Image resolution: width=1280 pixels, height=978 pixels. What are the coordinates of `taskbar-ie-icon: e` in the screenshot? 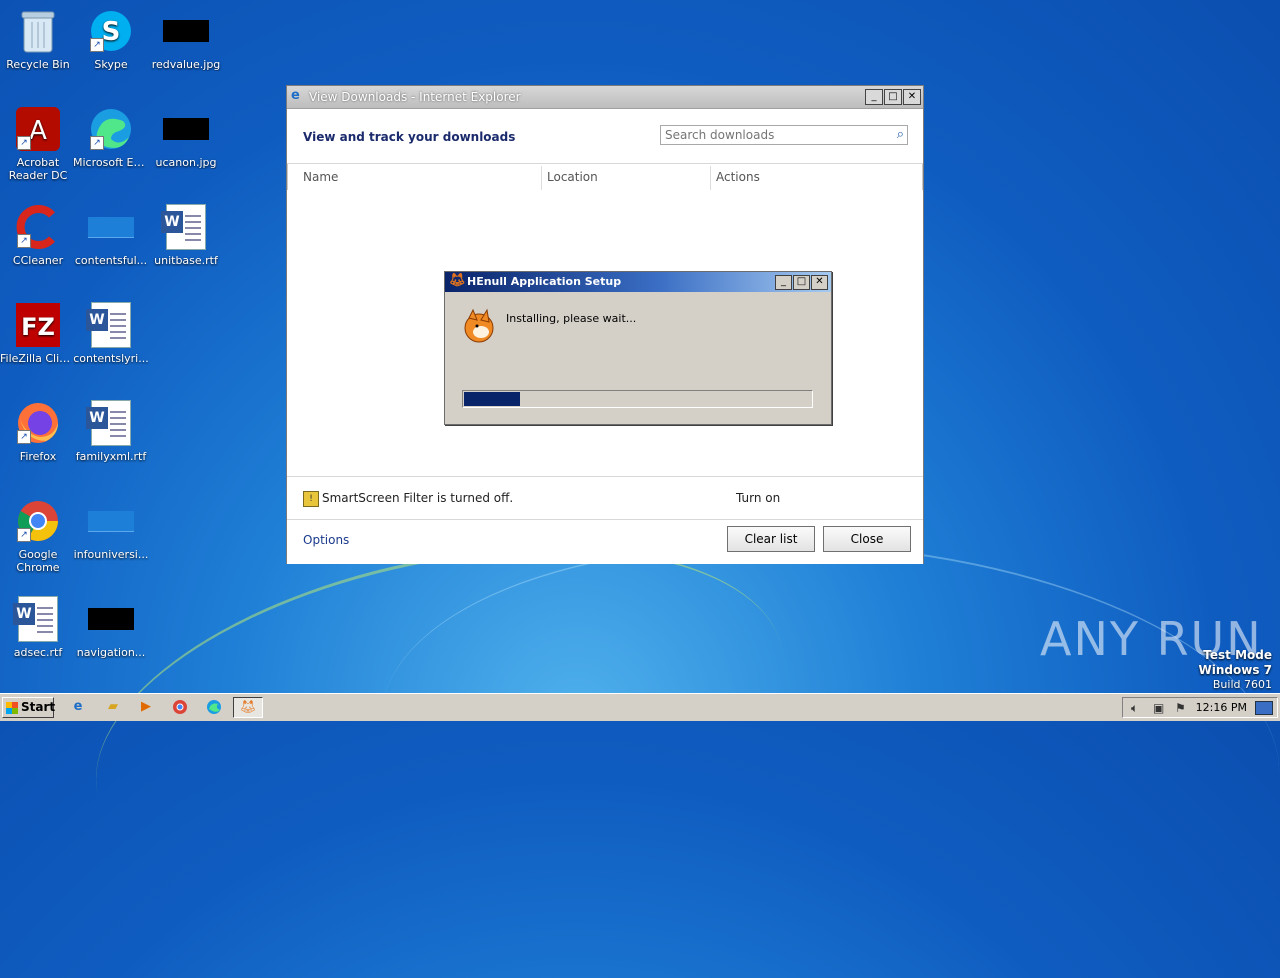 It's located at (78, 707).